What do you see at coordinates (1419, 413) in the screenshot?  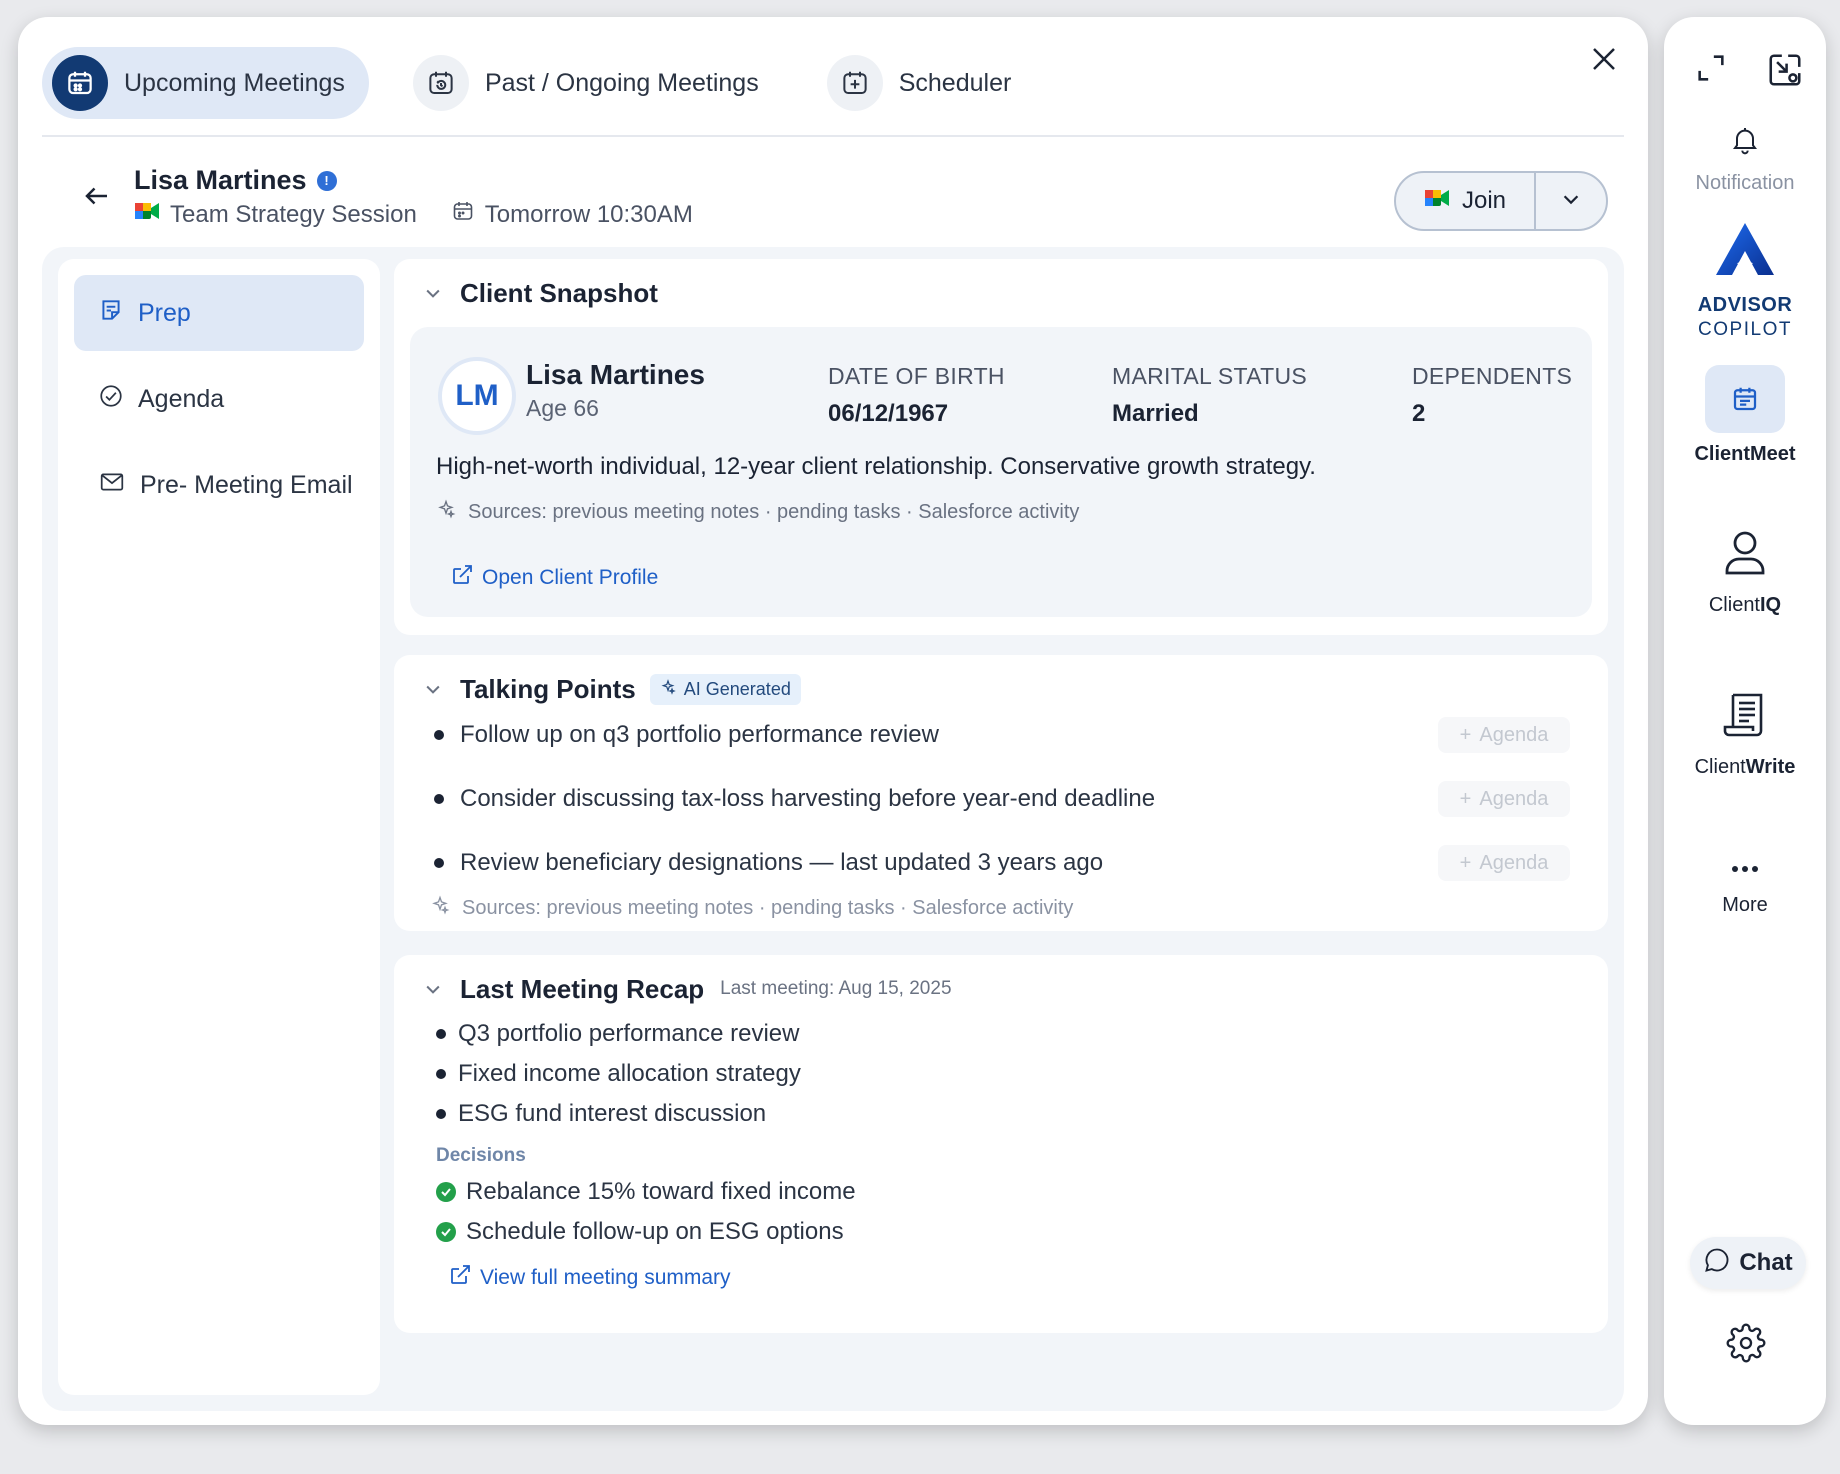 I see `field-value: 2` at bounding box center [1419, 413].